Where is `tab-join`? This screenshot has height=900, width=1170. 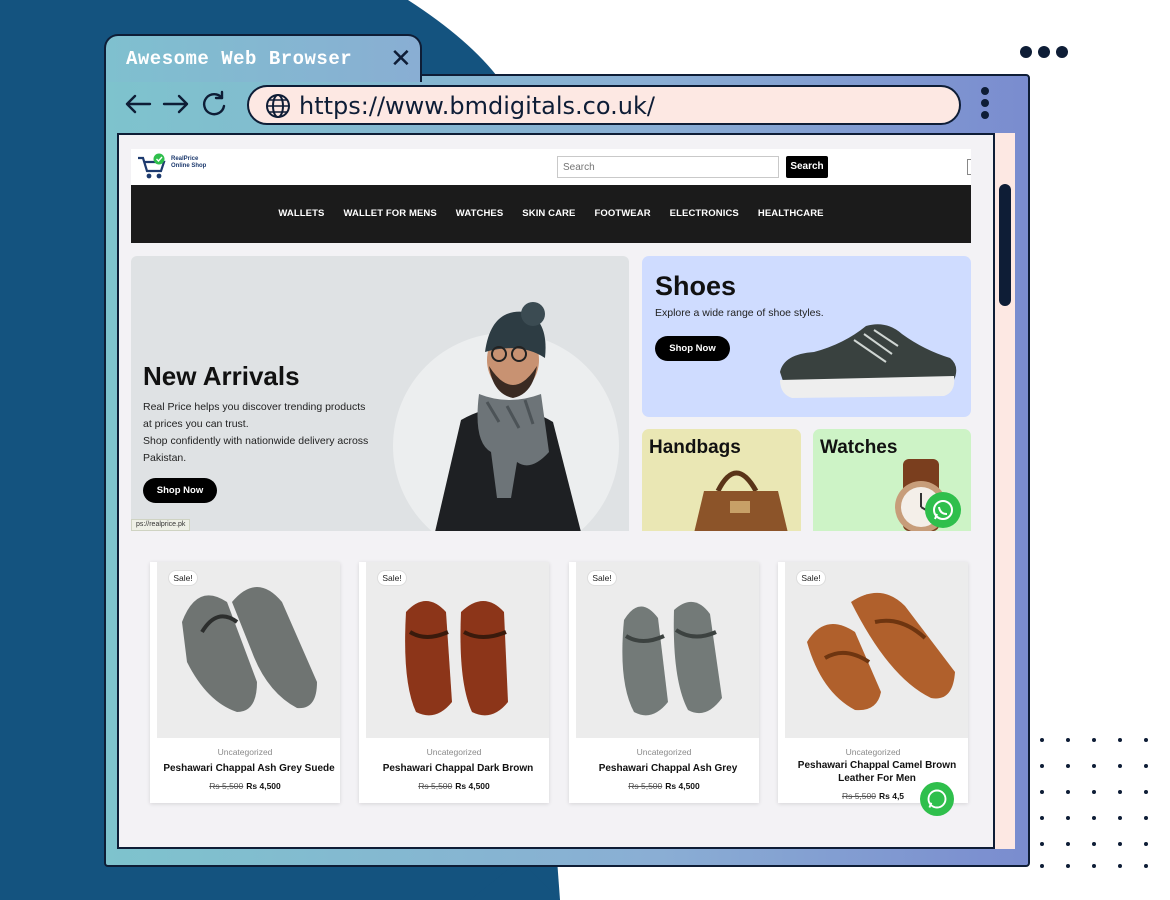
tab-join is located at coordinates (263, 77).